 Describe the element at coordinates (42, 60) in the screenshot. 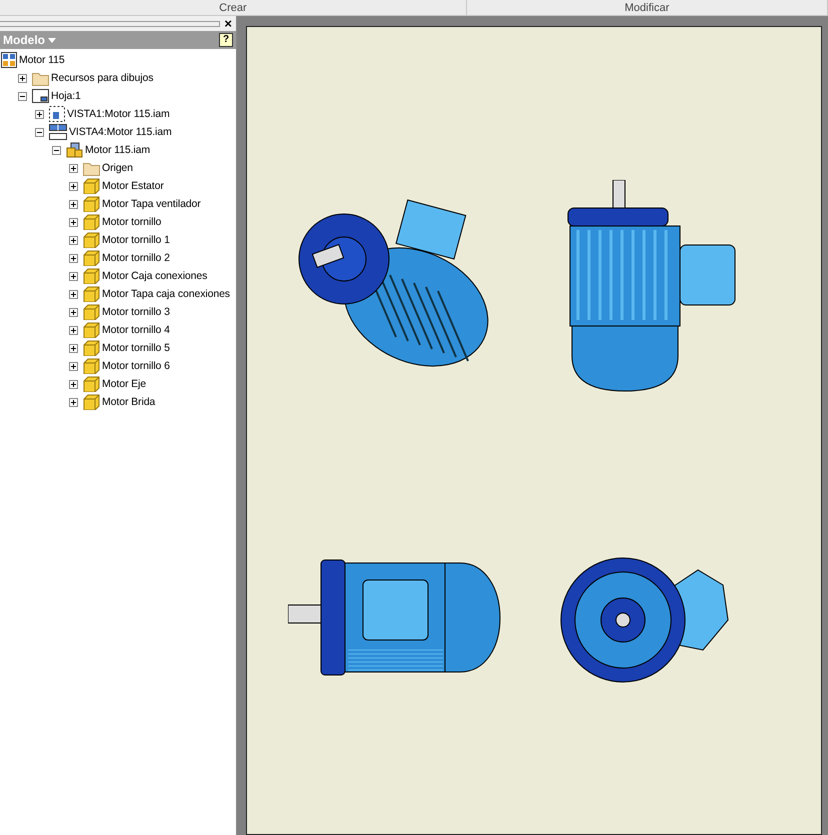

I see `tree-item: Motor 115` at that location.